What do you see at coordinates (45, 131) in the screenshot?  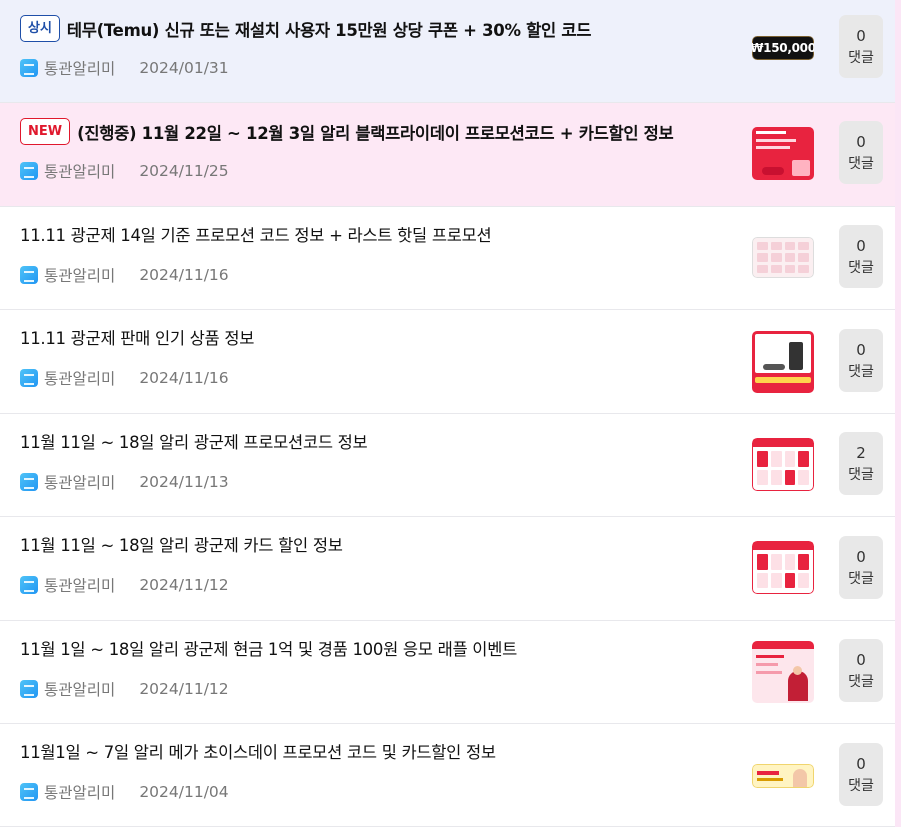 I see `new-badge: NEW` at bounding box center [45, 131].